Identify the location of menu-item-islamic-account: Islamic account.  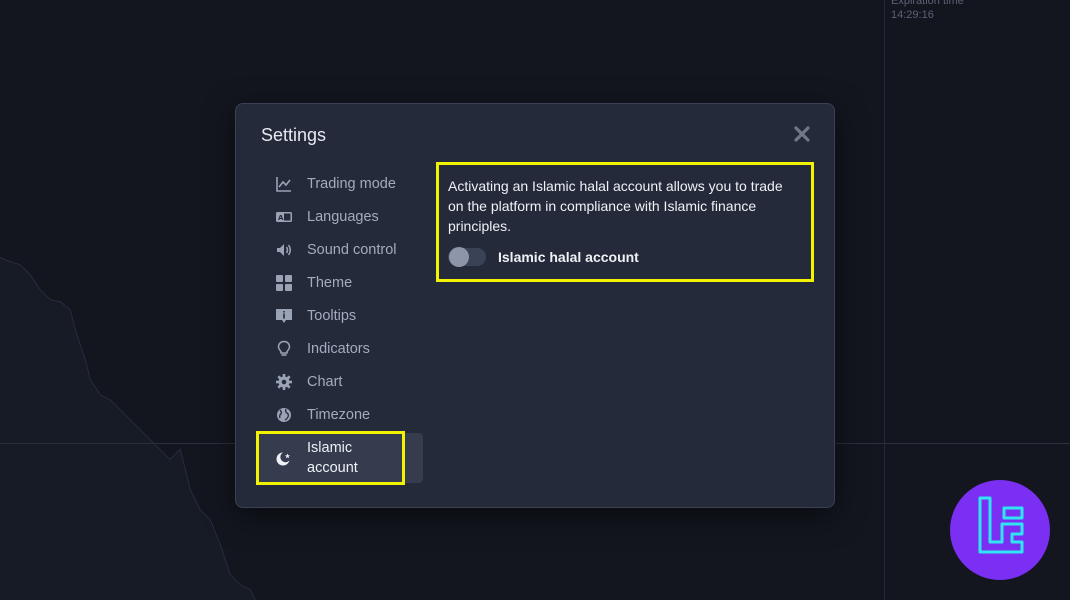
(339, 458).